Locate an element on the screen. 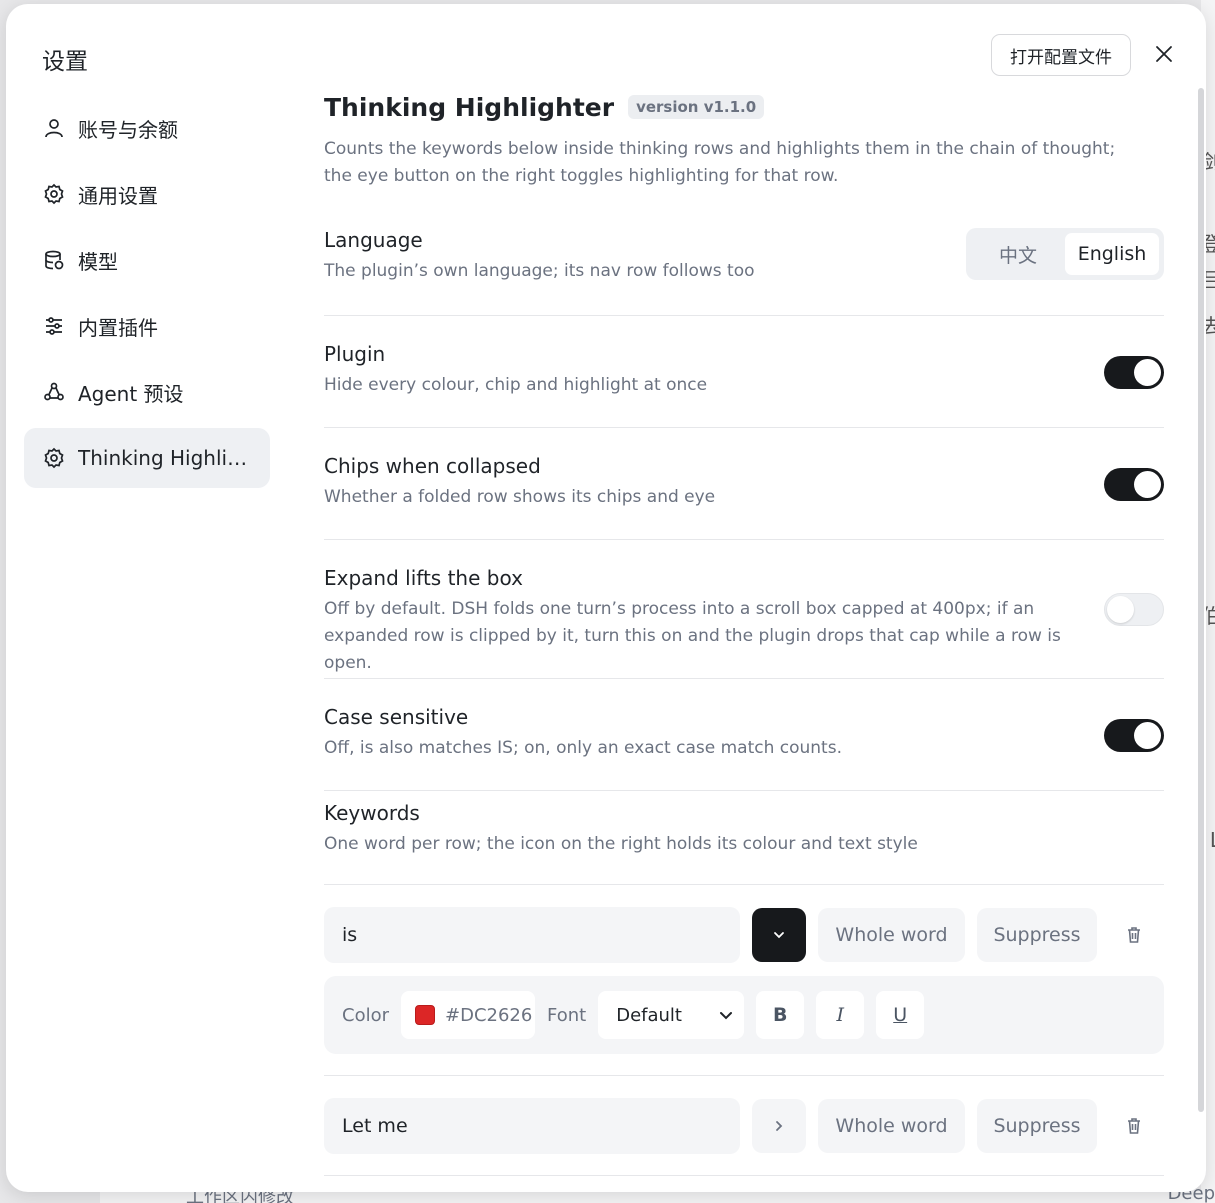 The image size is (1215, 1203). sidebar-item-builtin-plugins: 内置插件 is located at coordinates (147, 326).